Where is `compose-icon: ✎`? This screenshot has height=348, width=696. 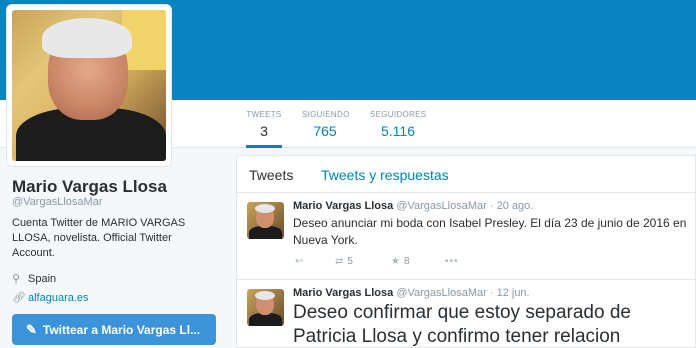 compose-icon: ✎ is located at coordinates (31, 329).